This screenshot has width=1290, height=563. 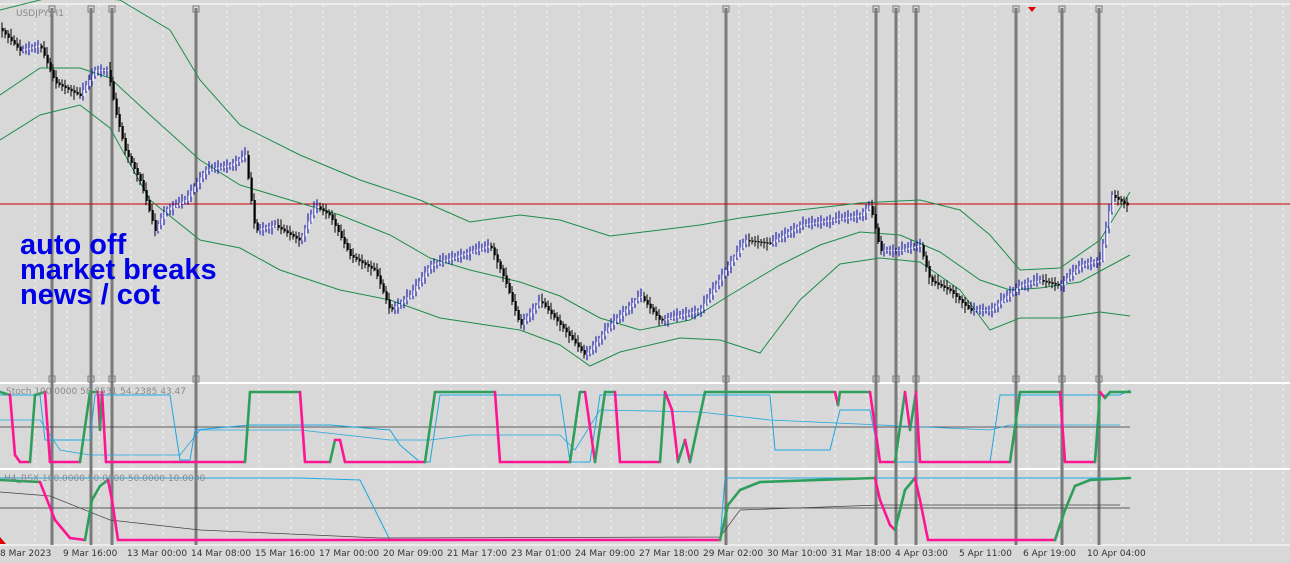 I want to click on time-label: 6 Apr 19:00, so click(x=1049, y=554).